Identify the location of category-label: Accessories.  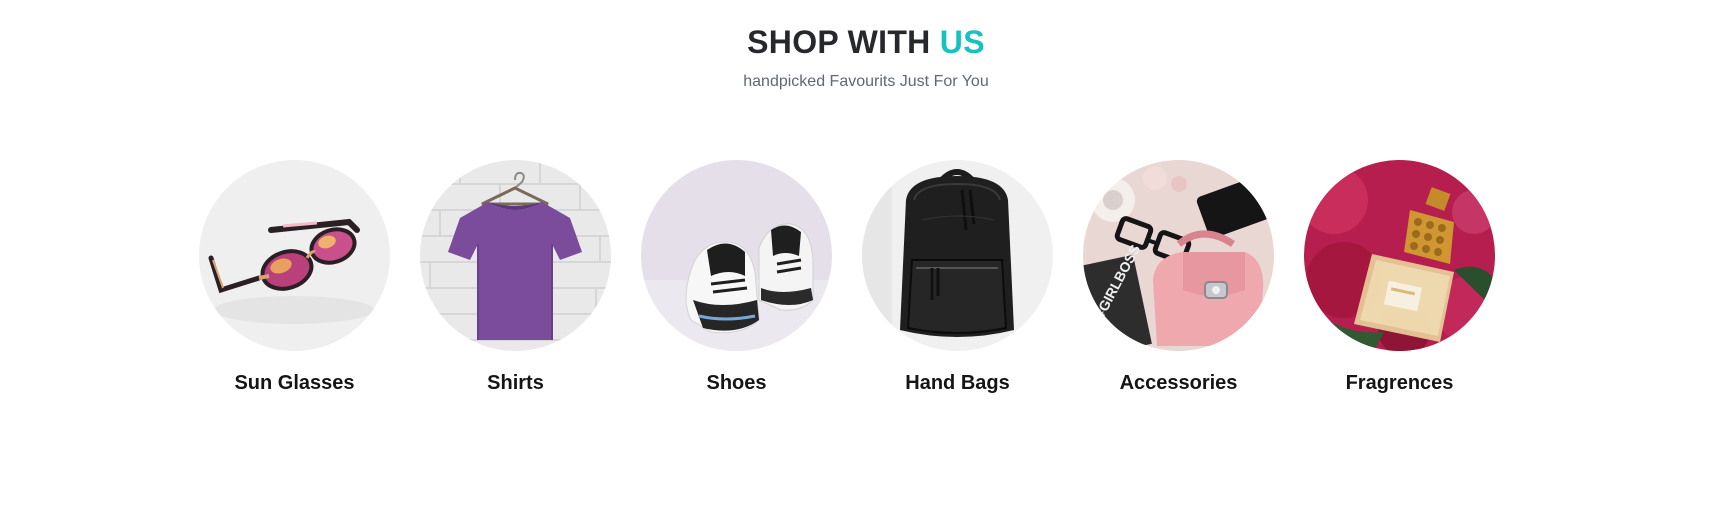
(1178, 383).